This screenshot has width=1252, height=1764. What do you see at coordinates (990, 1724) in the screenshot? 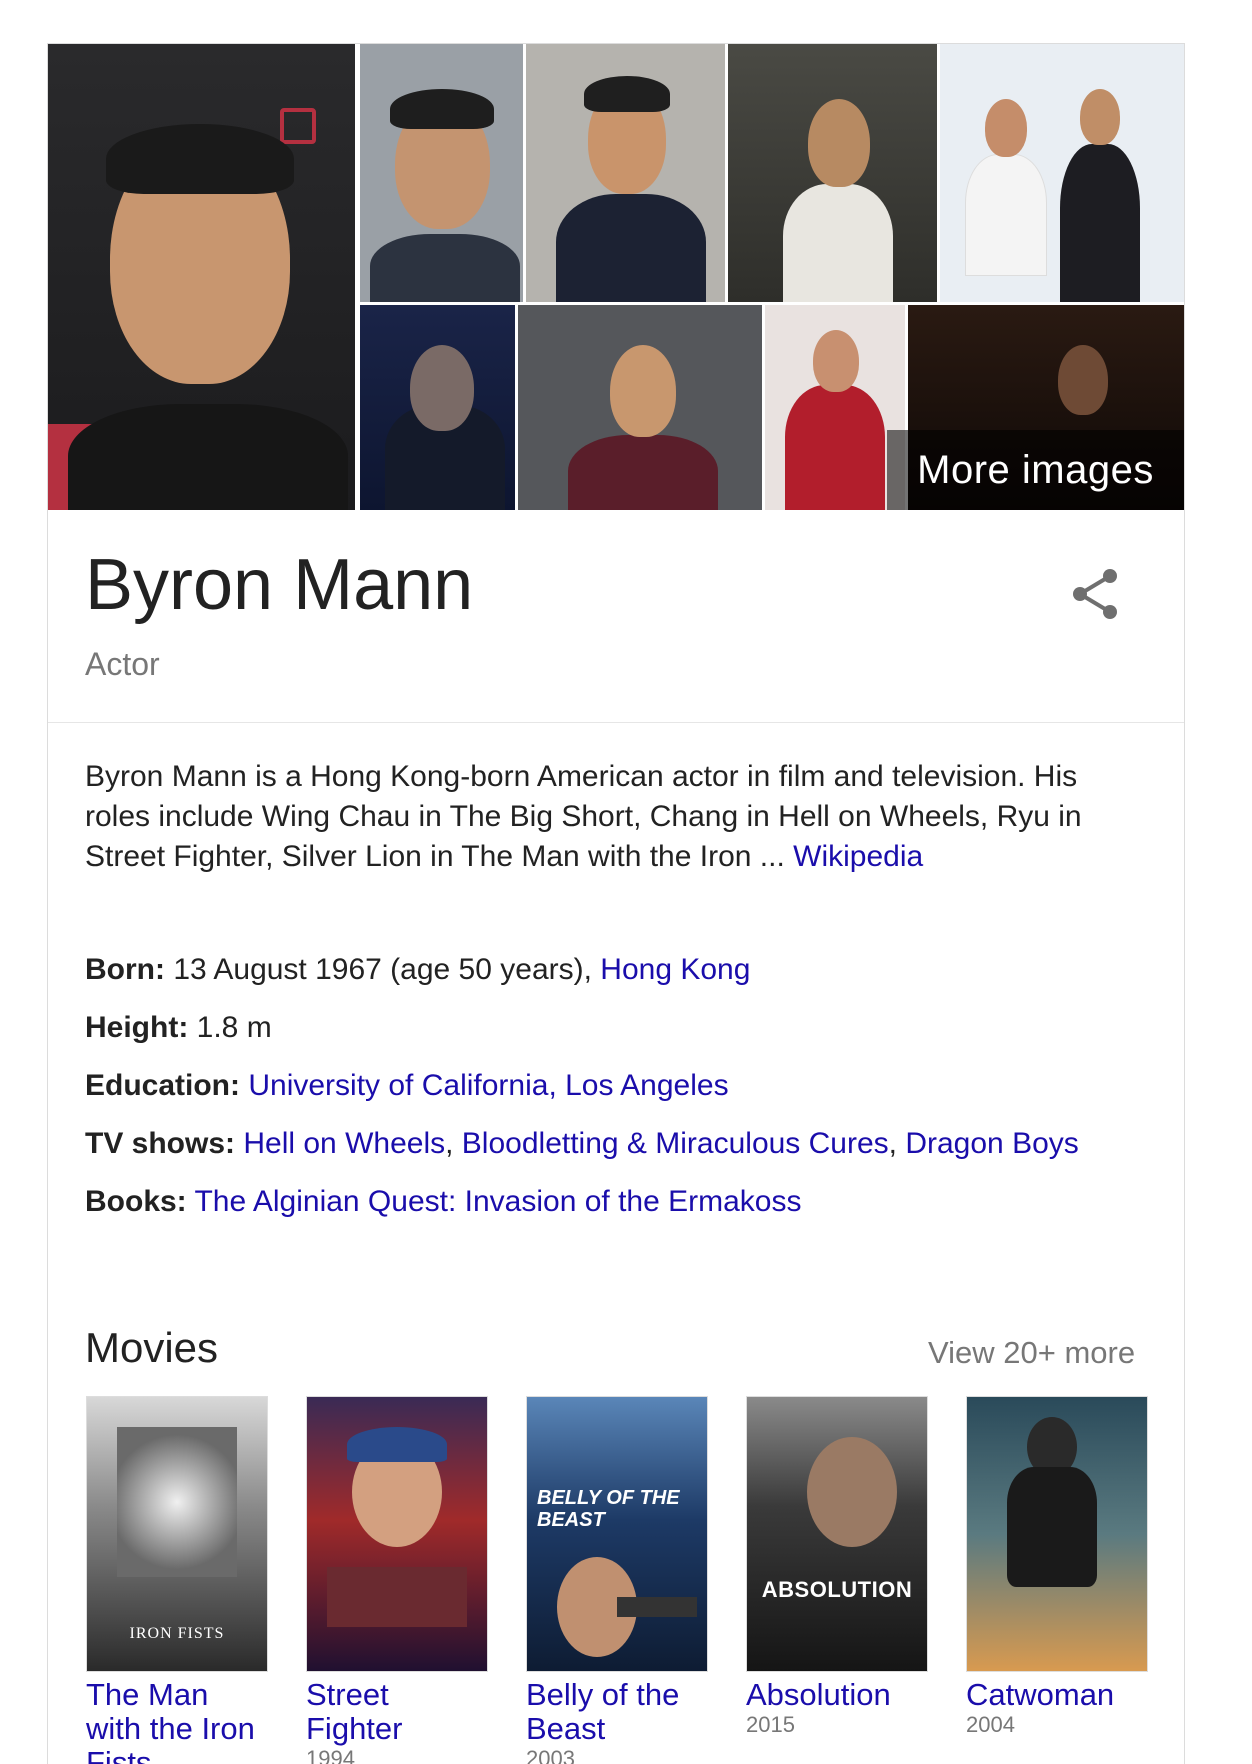
I see `movie-year: 2004` at bounding box center [990, 1724].